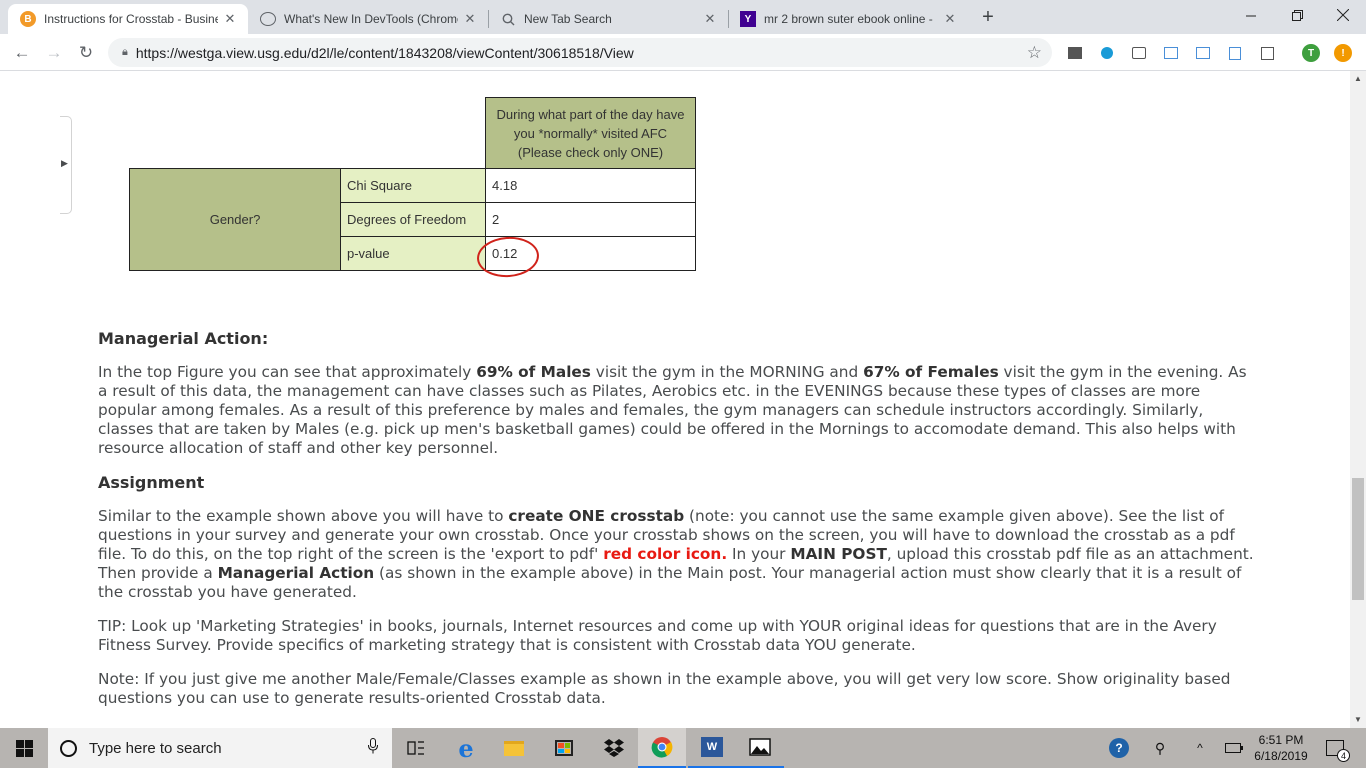 The height and width of the screenshot is (768, 1366). What do you see at coordinates (54, 53) in the screenshot?
I see `forward-icon: →` at bounding box center [54, 53].